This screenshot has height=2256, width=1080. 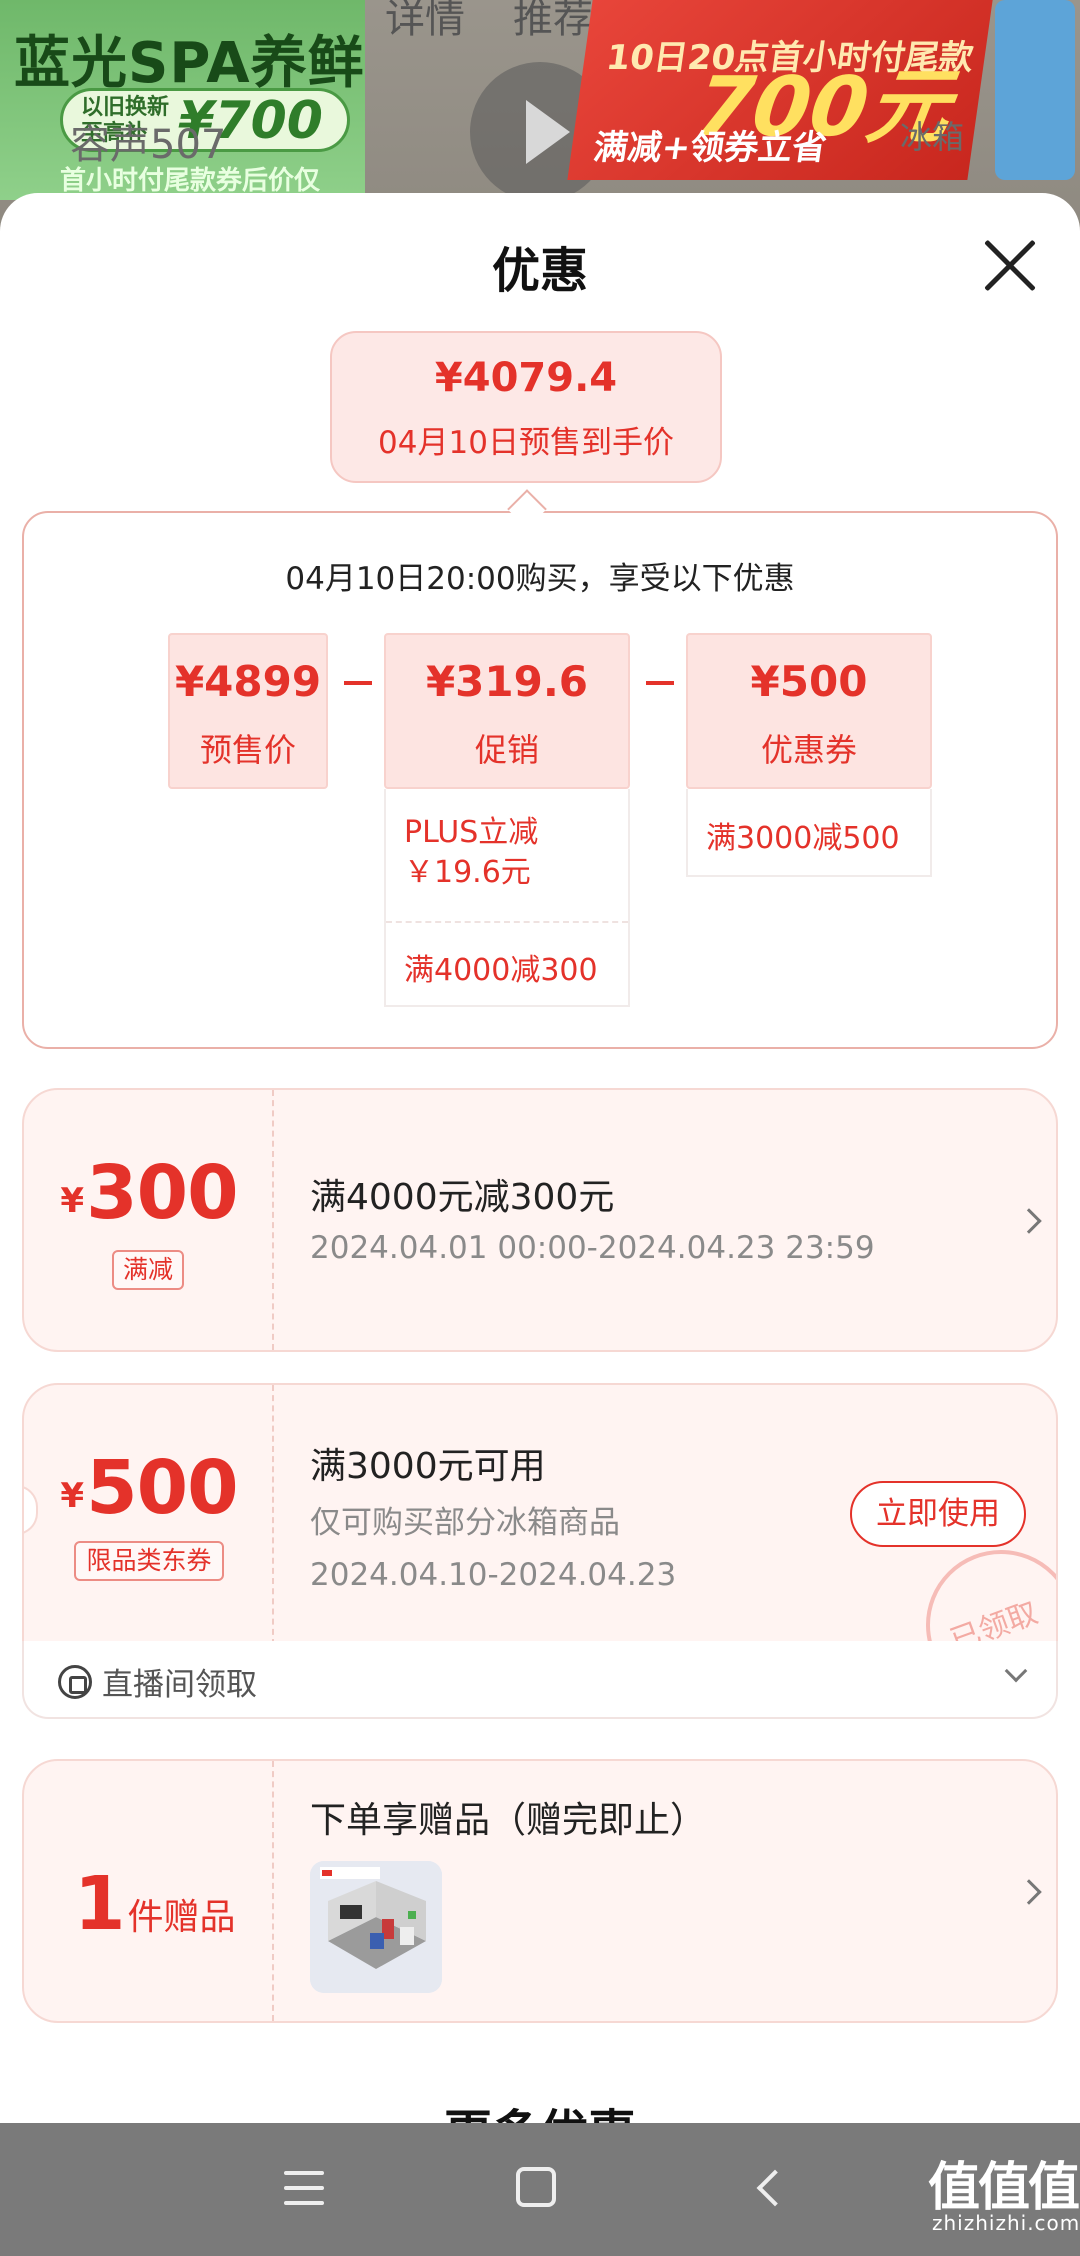 What do you see at coordinates (803, 838) in the screenshot?
I see `coupon-detail-text: 满3000减500` at bounding box center [803, 838].